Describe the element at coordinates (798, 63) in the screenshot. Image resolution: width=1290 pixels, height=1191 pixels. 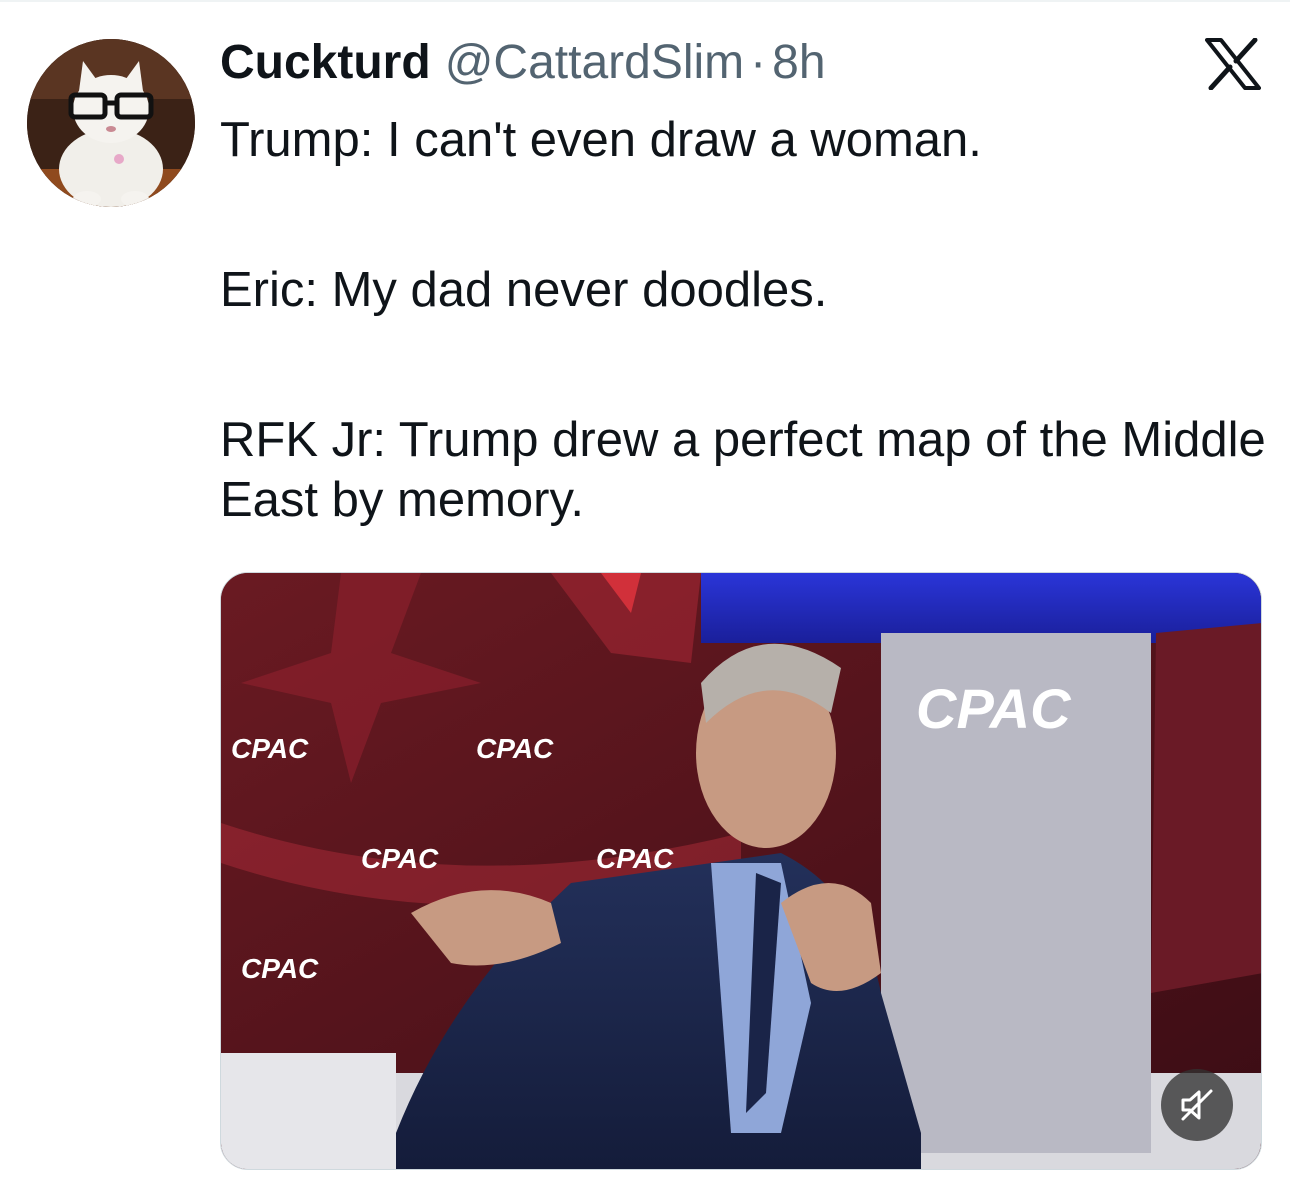
I see `tweet-timestamp: 8h` at that location.